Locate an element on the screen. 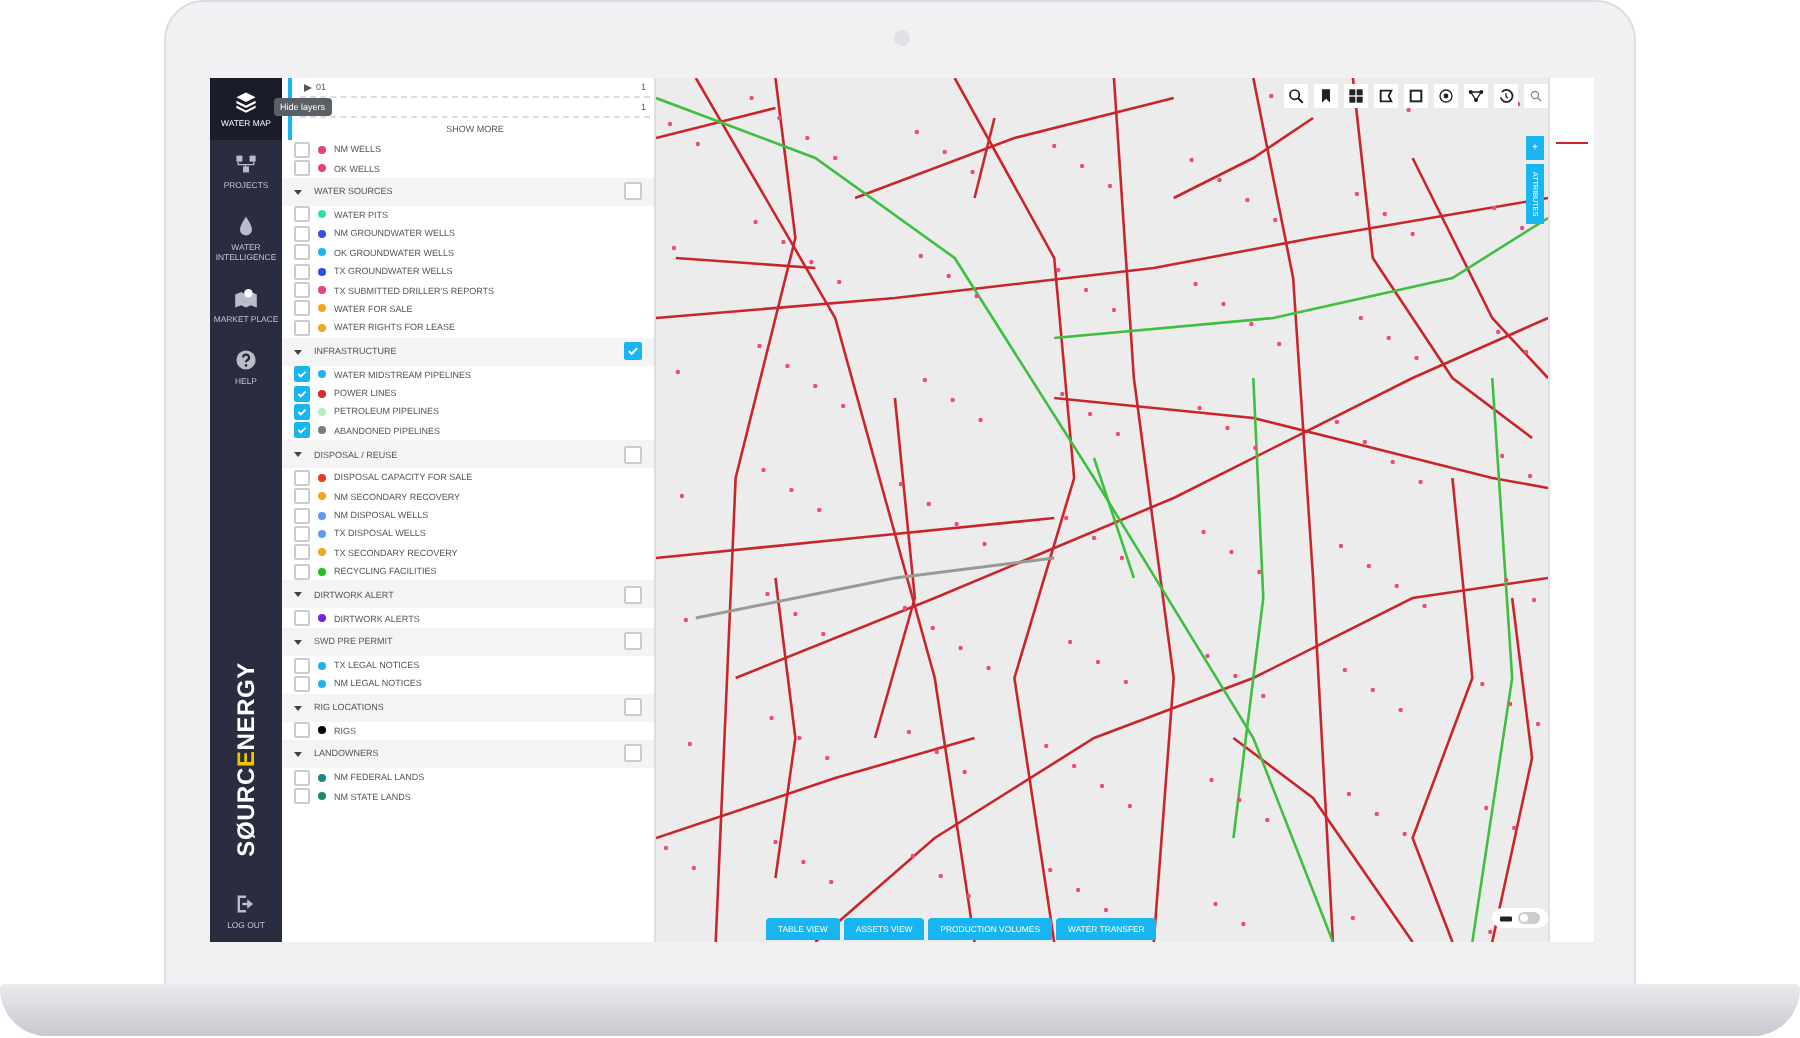 The width and height of the screenshot is (1800, 1038). network-icon is located at coordinates (246, 164).